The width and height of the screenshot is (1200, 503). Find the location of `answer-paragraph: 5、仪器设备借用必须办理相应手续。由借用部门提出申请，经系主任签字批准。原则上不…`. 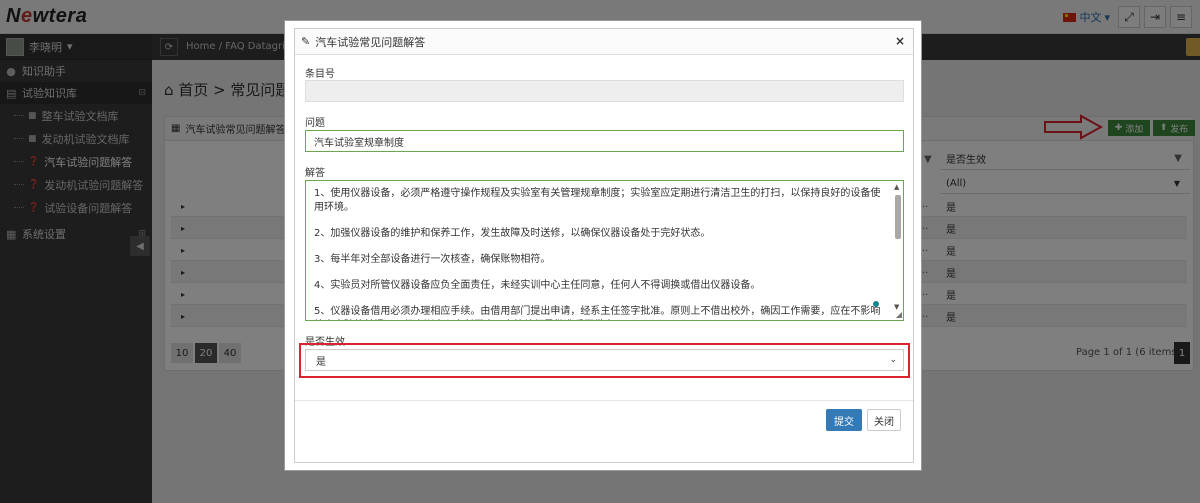

answer-paragraph: 5、仪器设备借用必须办理相应手续。由借用部门提出申请，经系主任签字批准。原则上不… is located at coordinates (597, 311).